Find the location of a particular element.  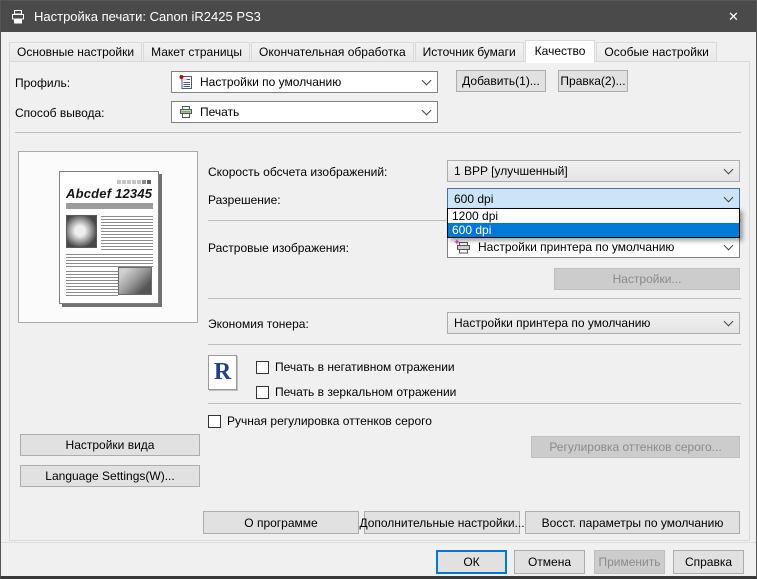

negative-print-label: Печать в негативном отражении is located at coordinates (365, 367).